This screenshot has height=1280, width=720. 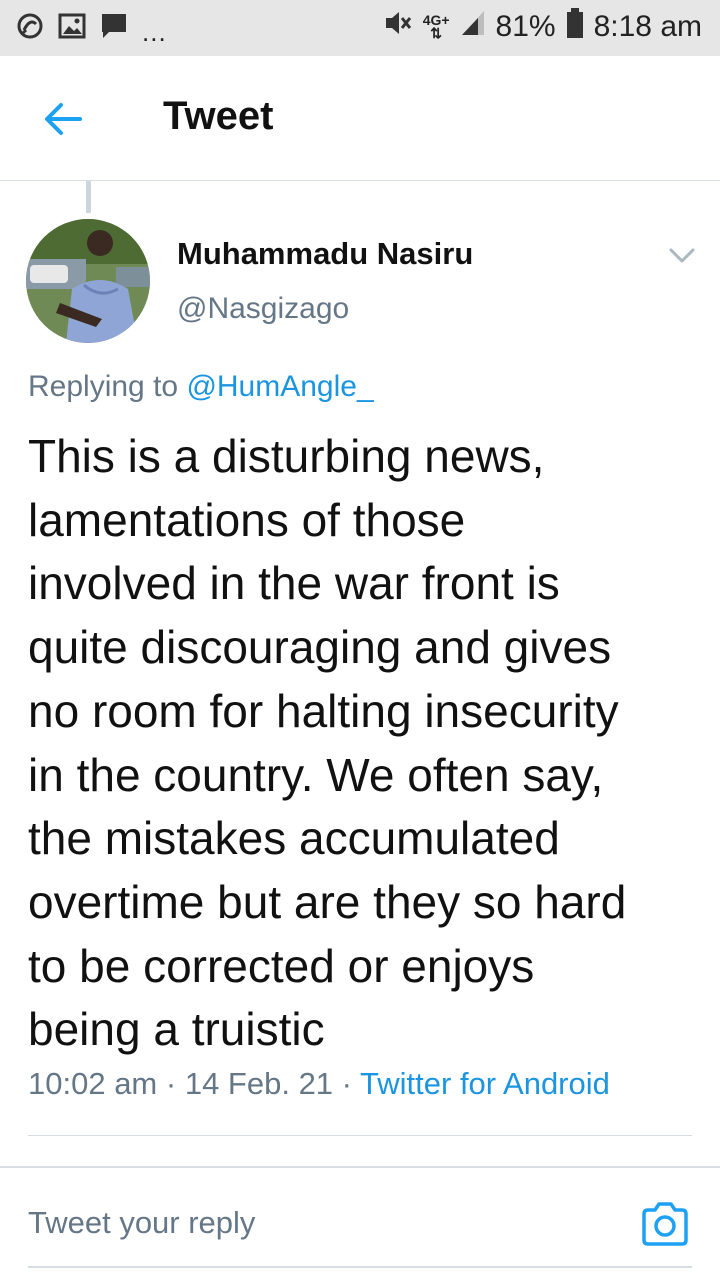 I want to click on page-title: Tweet, so click(x=218, y=116).